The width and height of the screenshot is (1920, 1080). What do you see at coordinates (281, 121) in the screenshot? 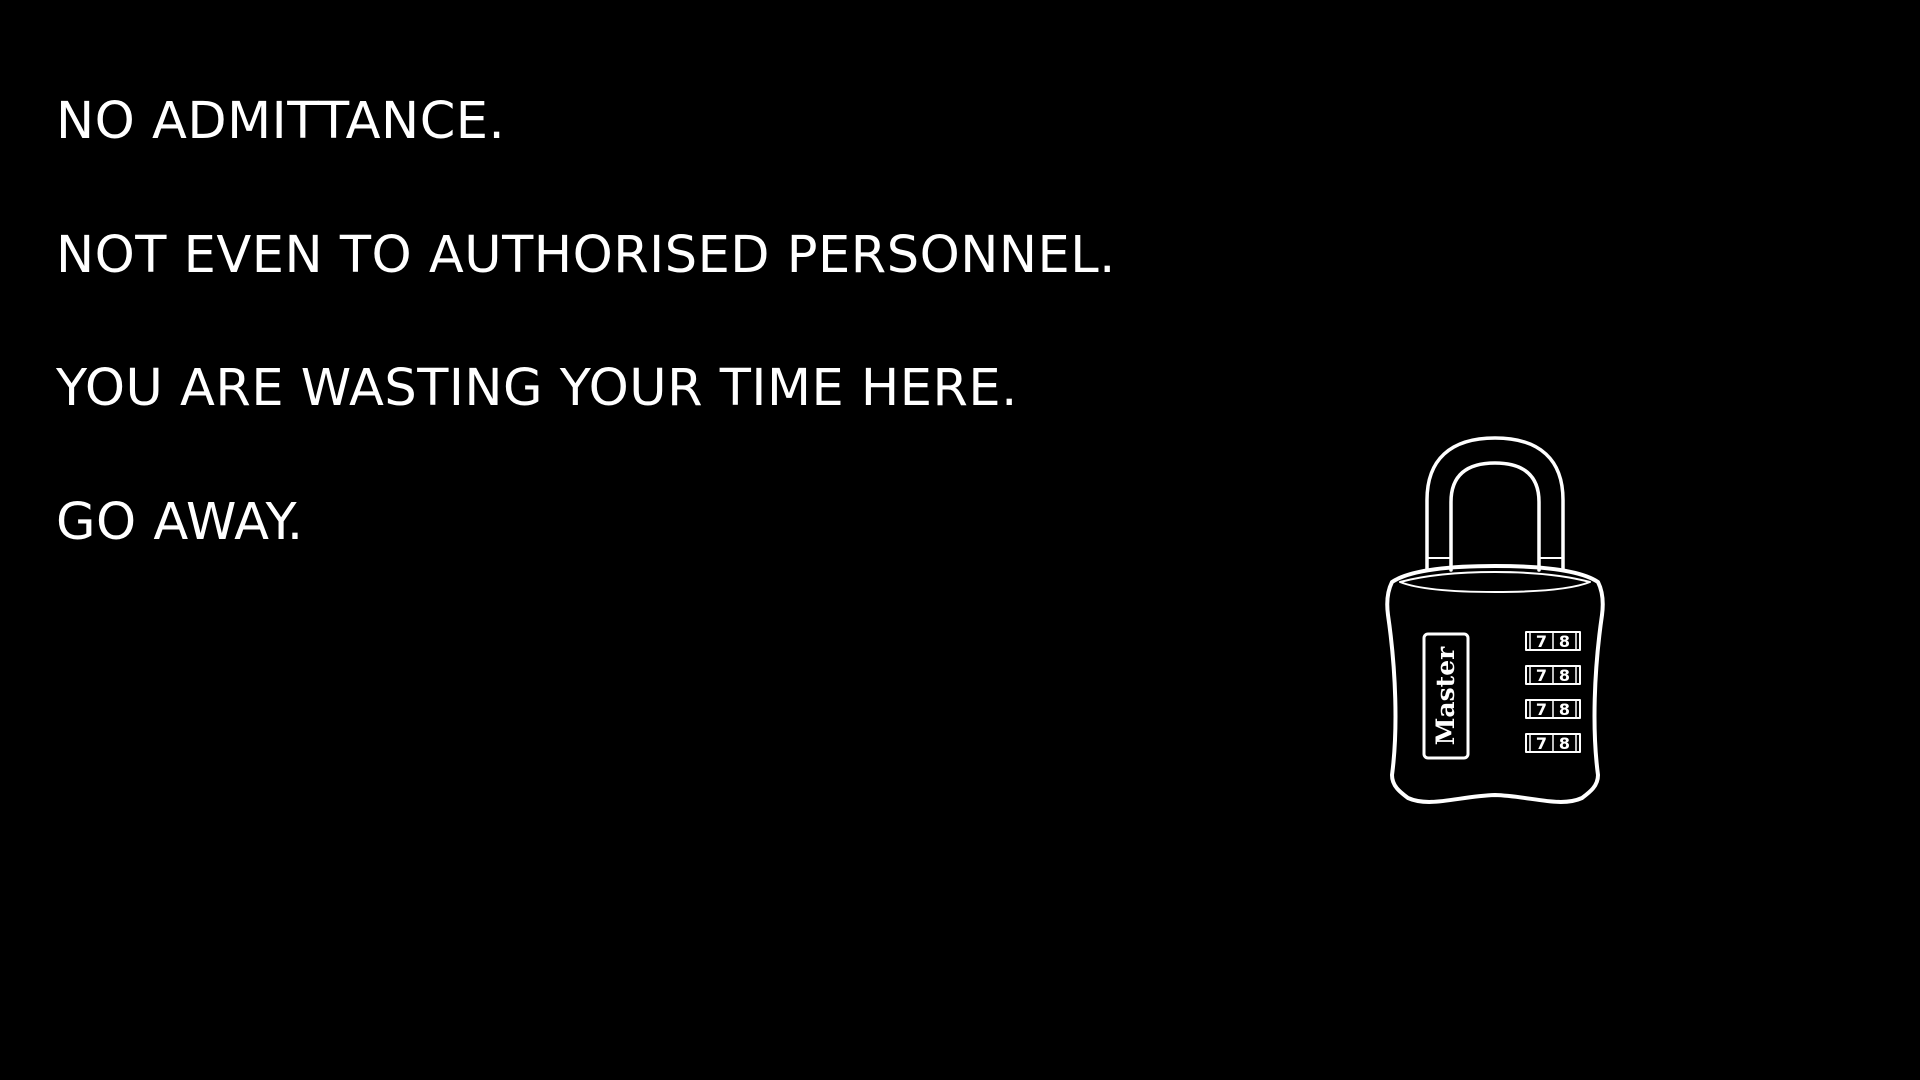
I see `warning-line-no-admittance: NO ADMITTANCE.` at bounding box center [281, 121].